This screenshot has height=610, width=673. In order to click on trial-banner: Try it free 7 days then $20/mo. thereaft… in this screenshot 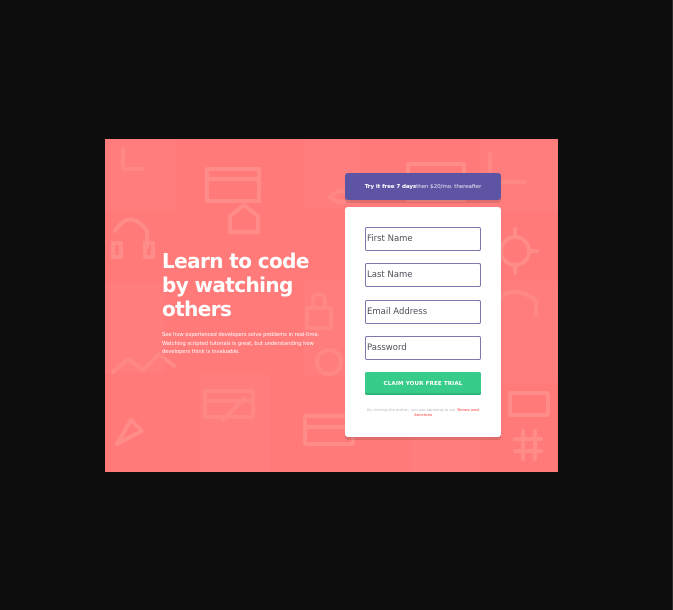, I will do `click(423, 186)`.